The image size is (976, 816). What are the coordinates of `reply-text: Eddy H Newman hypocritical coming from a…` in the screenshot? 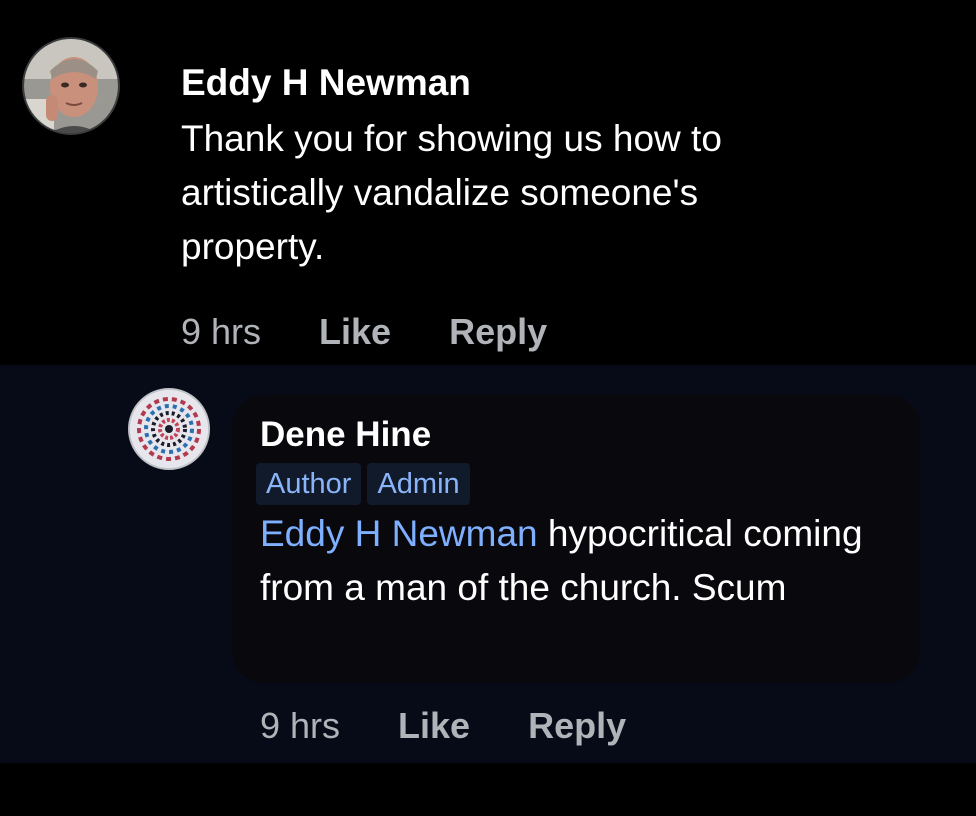 It's located at (580, 561).